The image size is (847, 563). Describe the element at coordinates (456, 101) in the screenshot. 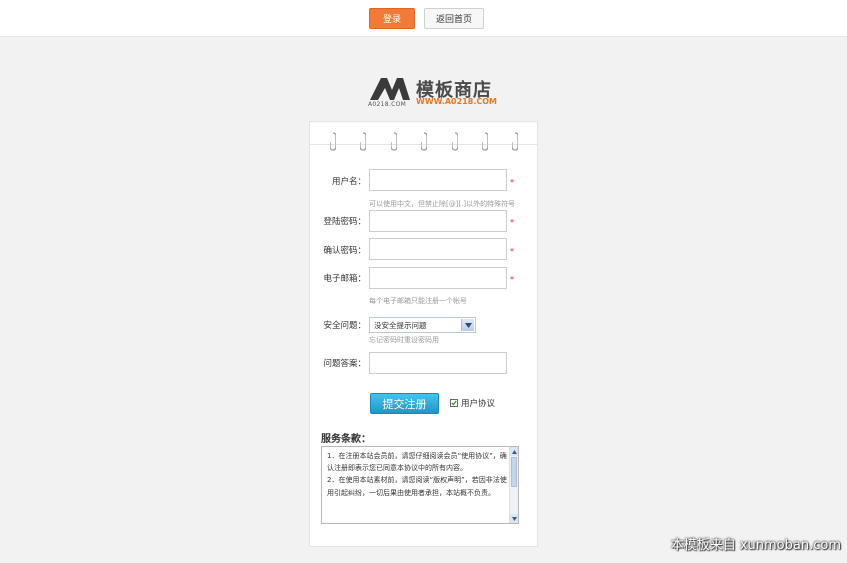

I see `logo-url: WWW.A0218.COM` at that location.